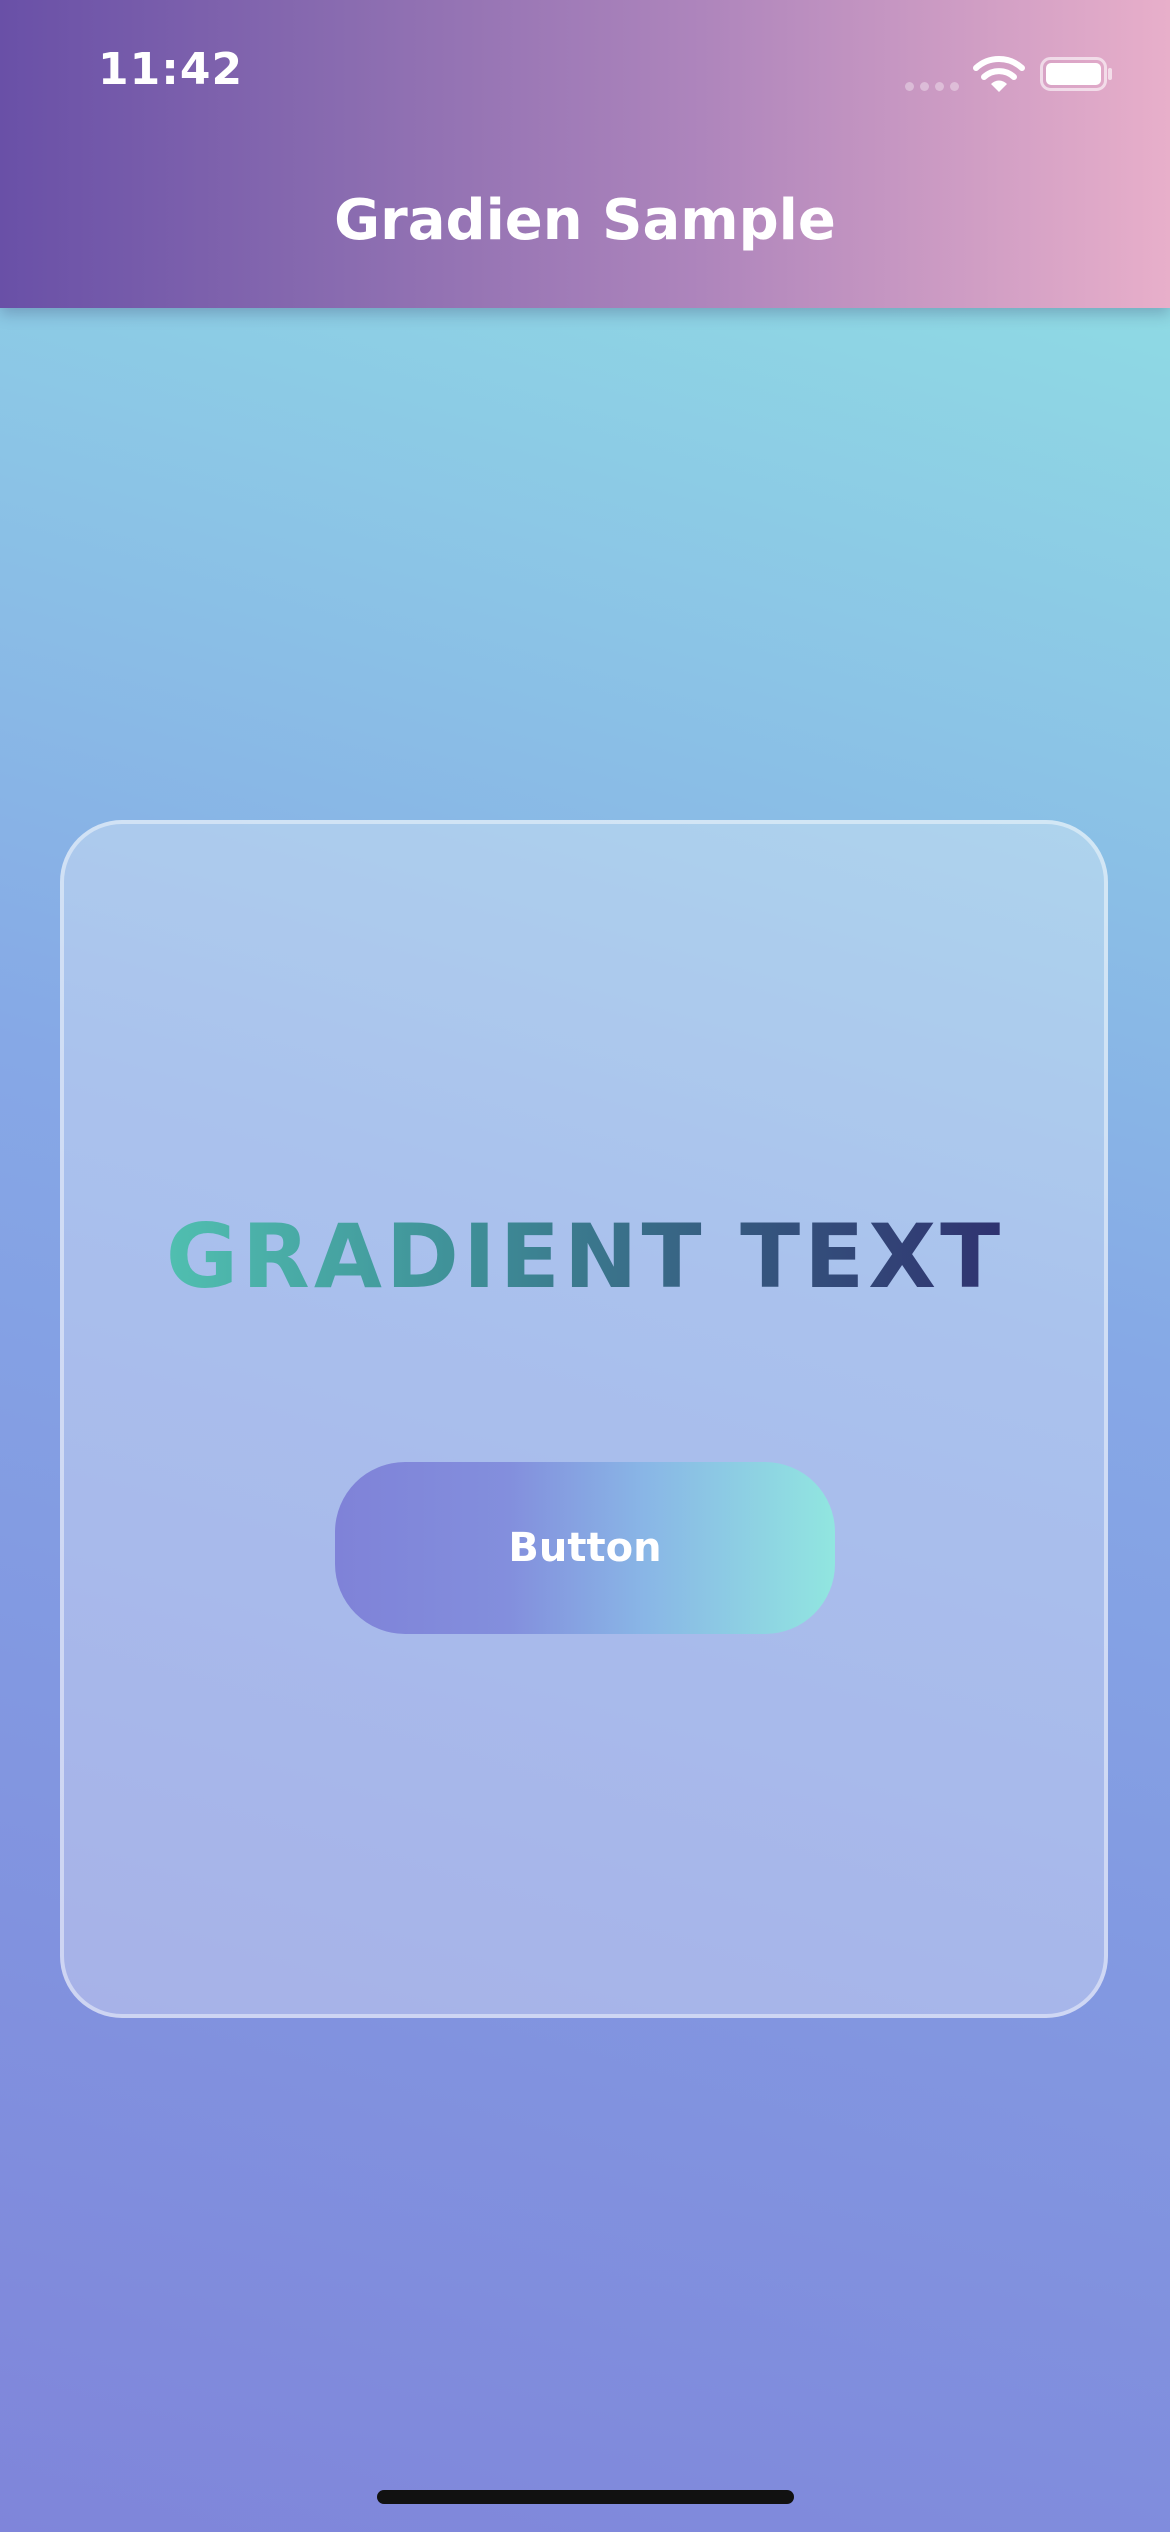 The width and height of the screenshot is (1170, 2532). What do you see at coordinates (585, 1548) in the screenshot?
I see `gradient-button: Button` at bounding box center [585, 1548].